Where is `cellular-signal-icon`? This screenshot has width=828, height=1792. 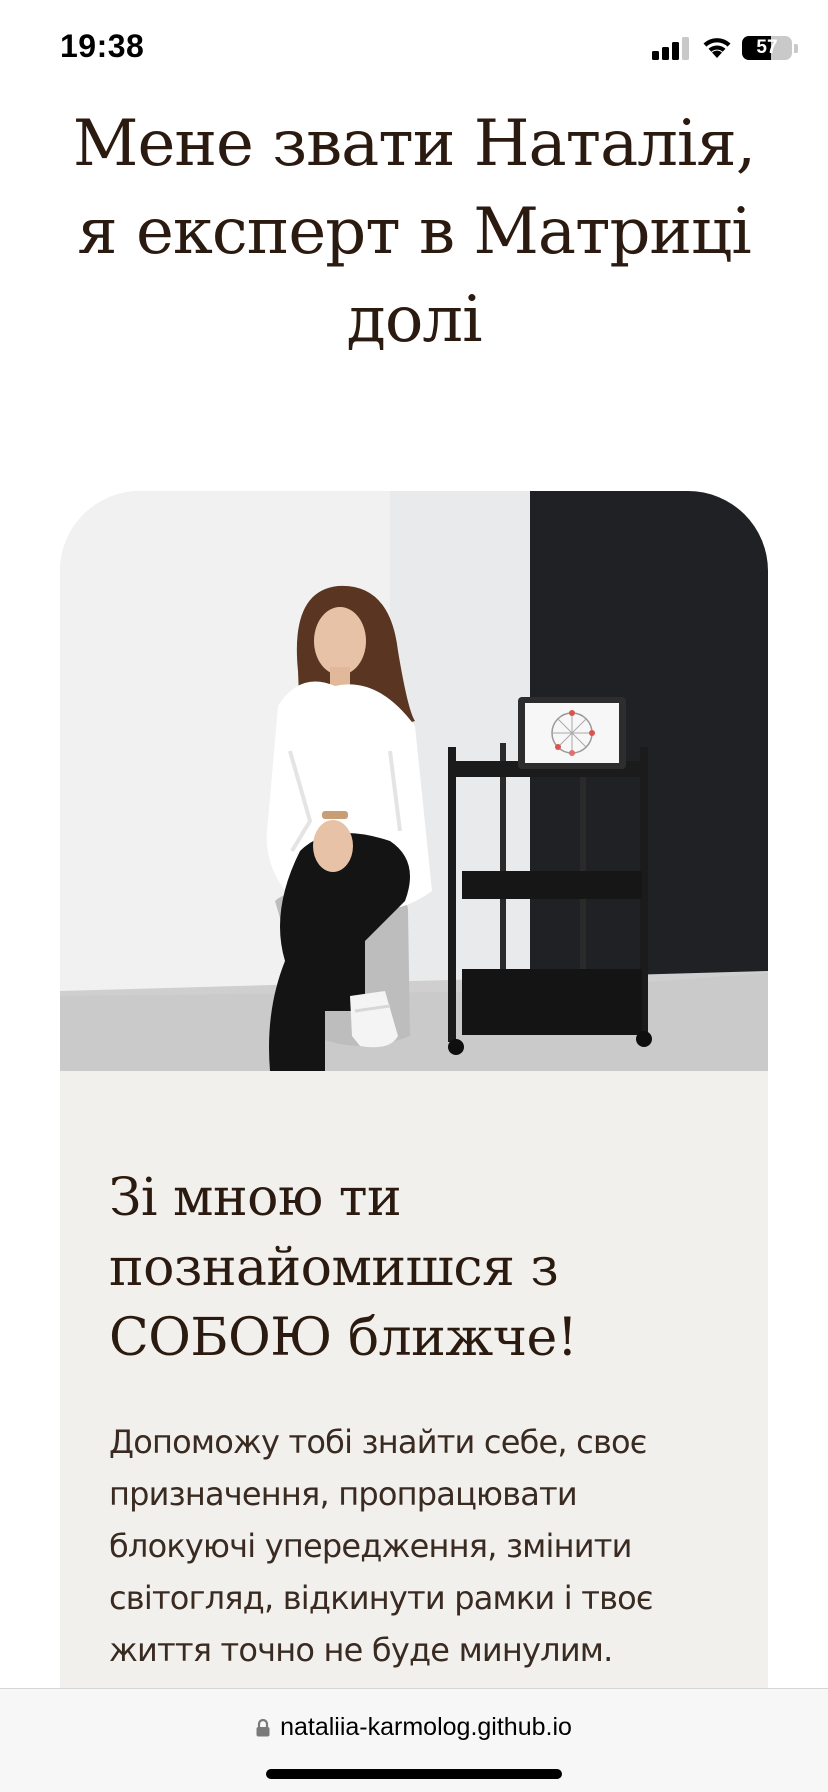 cellular-signal-icon is located at coordinates (670, 48).